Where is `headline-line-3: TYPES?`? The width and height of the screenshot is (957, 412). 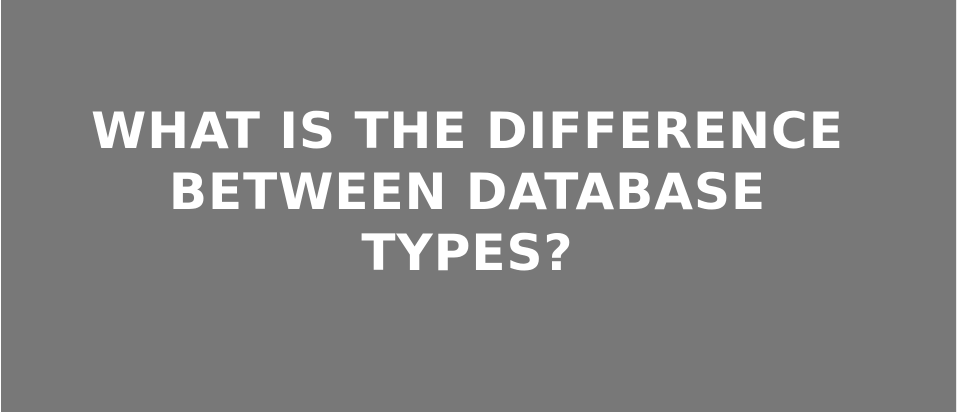 headline-line-3: TYPES? is located at coordinates (467, 253).